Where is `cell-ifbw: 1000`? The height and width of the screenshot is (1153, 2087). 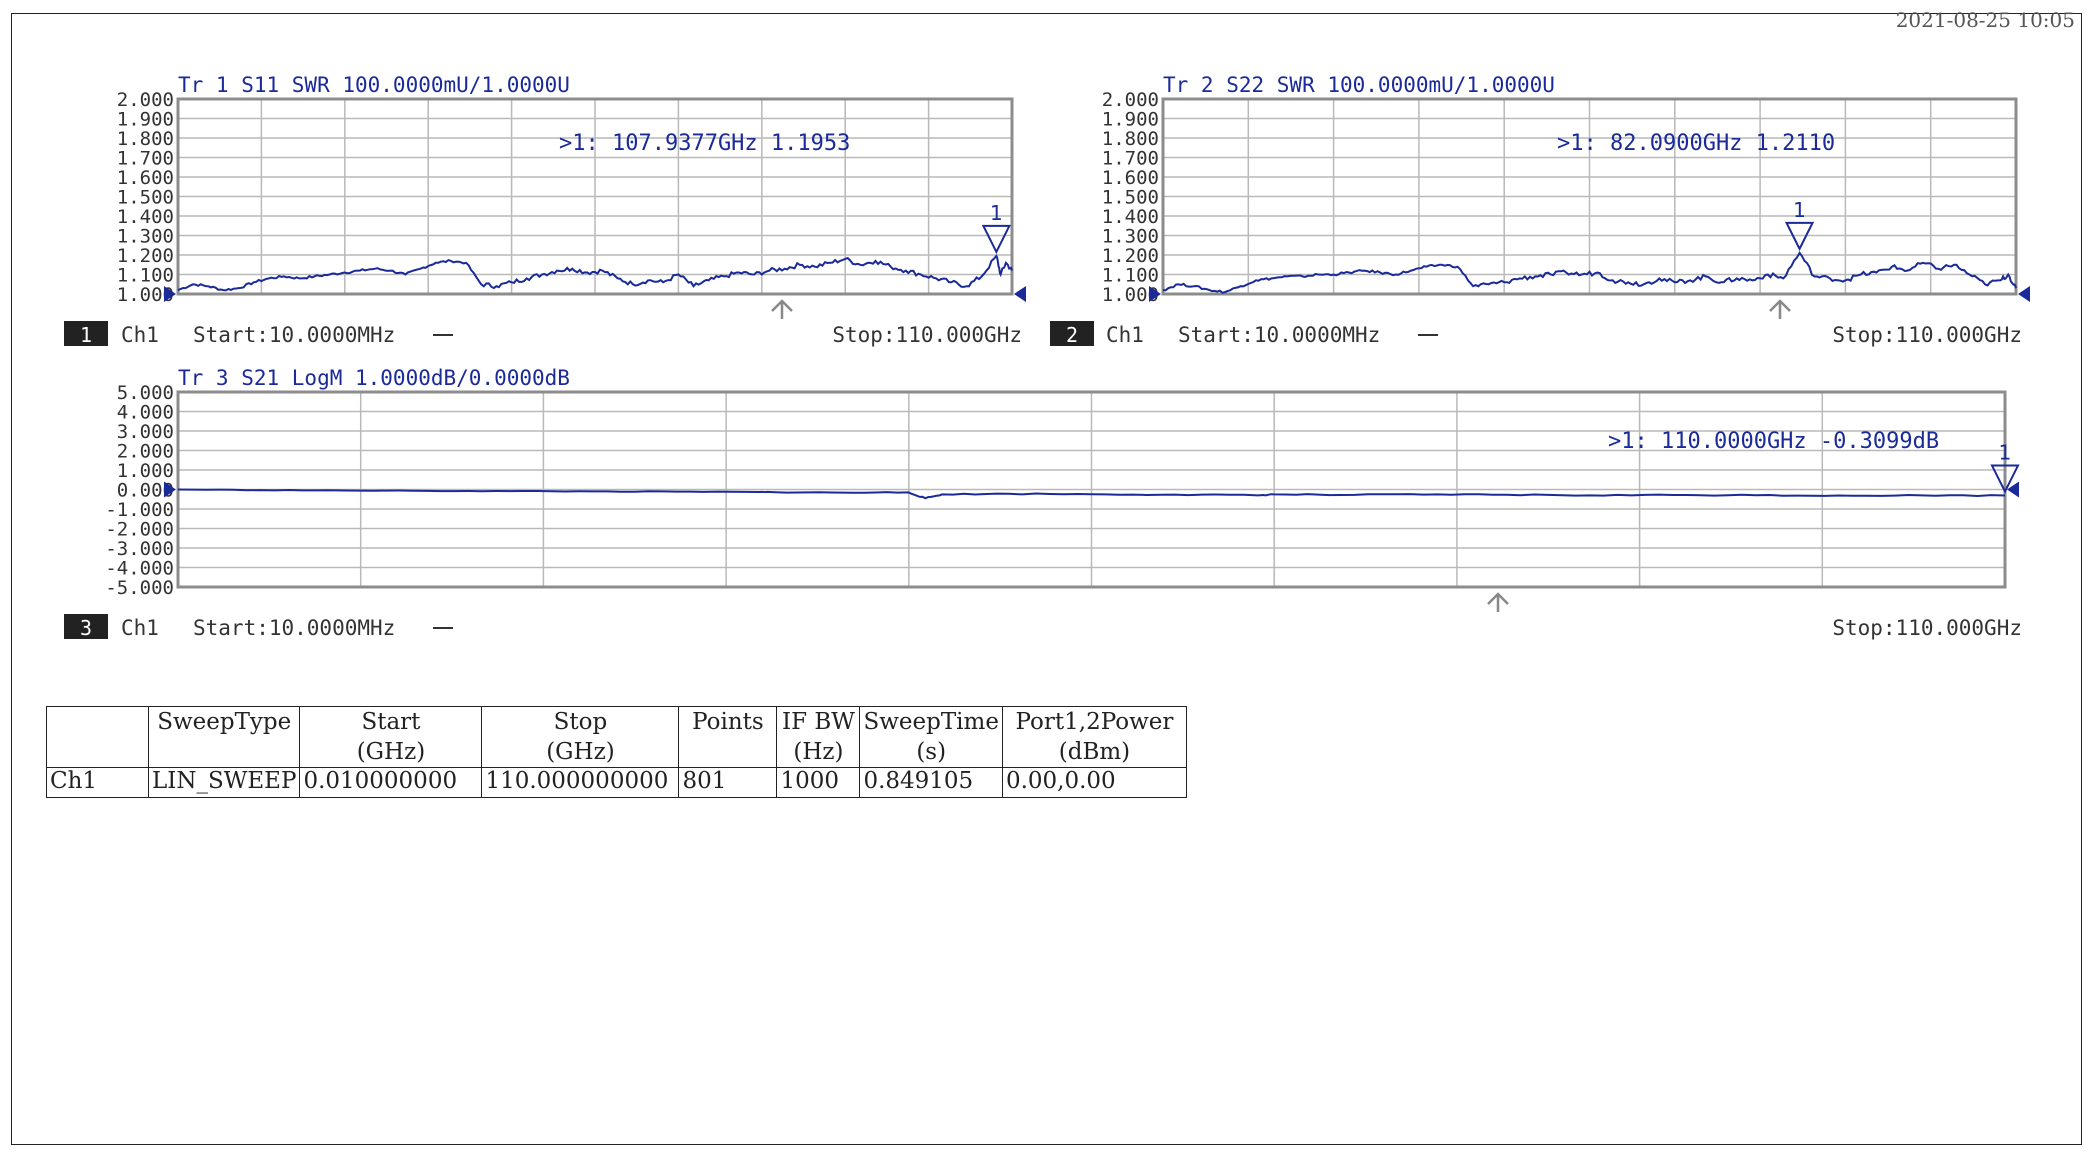
cell-ifbw: 1000 is located at coordinates (818, 782).